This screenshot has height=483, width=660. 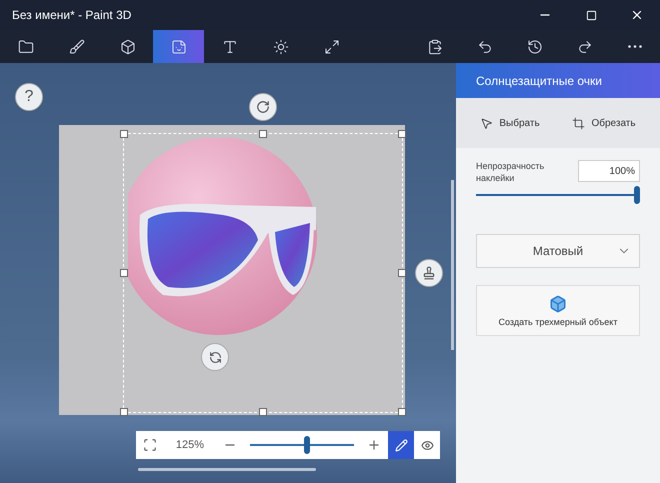 What do you see at coordinates (609, 171) in the screenshot?
I see `opacity-input: 100%` at bounding box center [609, 171].